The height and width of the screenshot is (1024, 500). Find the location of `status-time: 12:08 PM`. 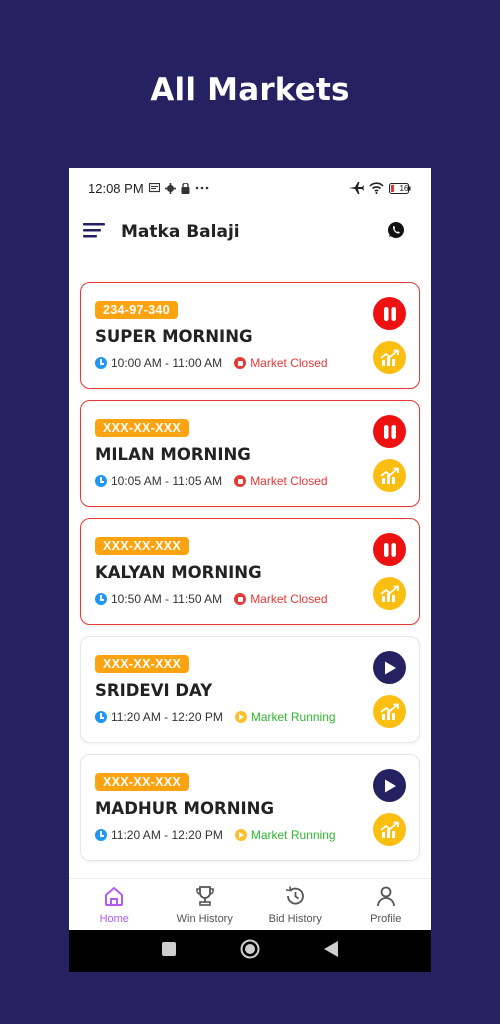

status-time: 12:08 PM is located at coordinates (116, 188).